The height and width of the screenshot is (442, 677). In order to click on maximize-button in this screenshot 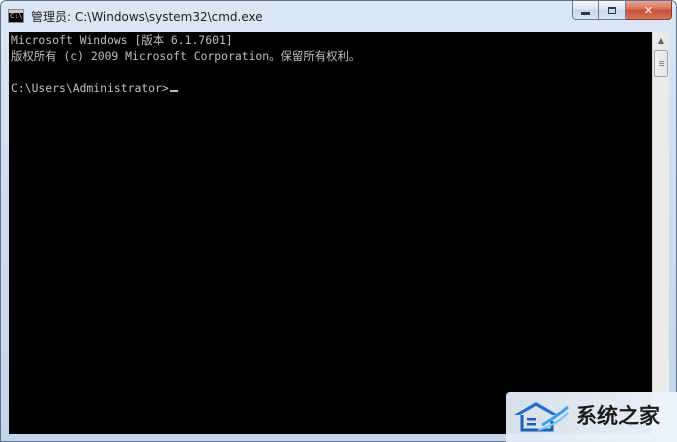, I will do `click(612, 10)`.